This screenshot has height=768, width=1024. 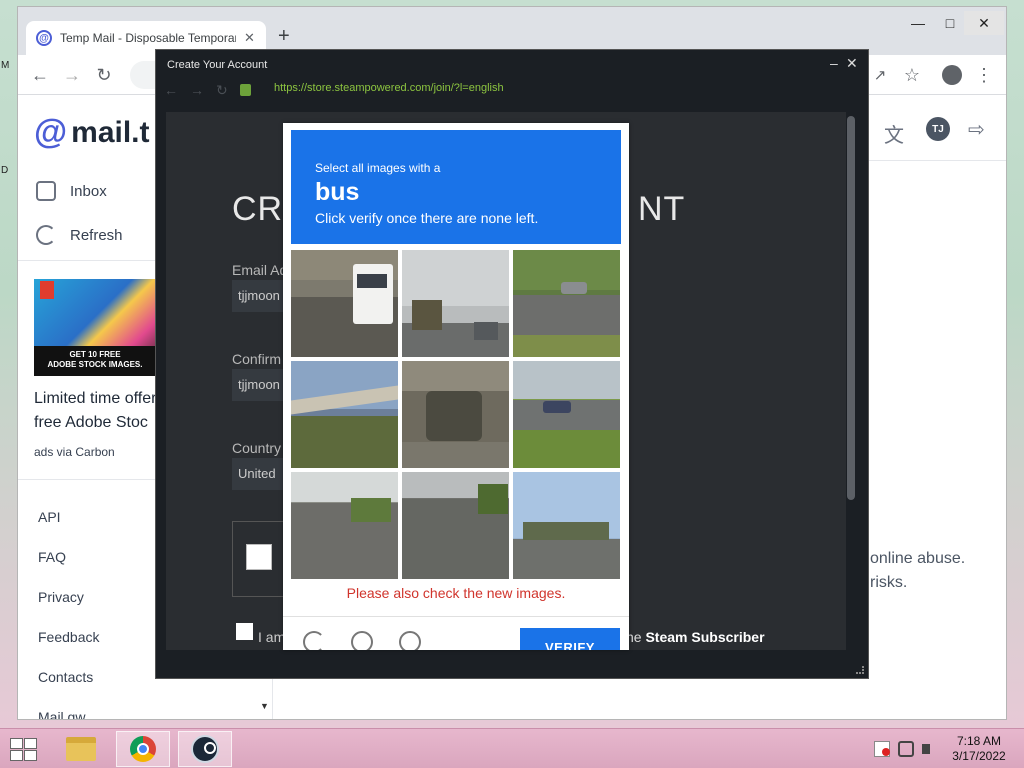 What do you see at coordinates (930, 749) in the screenshot?
I see `volume-muted-icon` at bounding box center [930, 749].